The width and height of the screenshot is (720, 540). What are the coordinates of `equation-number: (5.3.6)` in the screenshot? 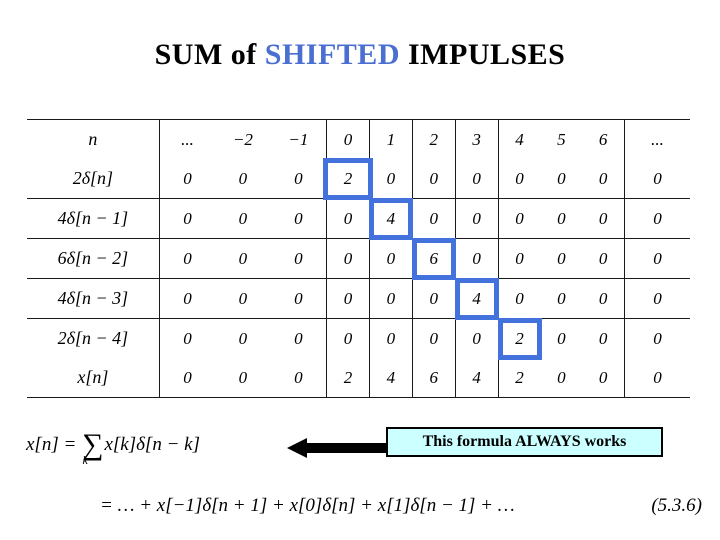 It's located at (676, 505).